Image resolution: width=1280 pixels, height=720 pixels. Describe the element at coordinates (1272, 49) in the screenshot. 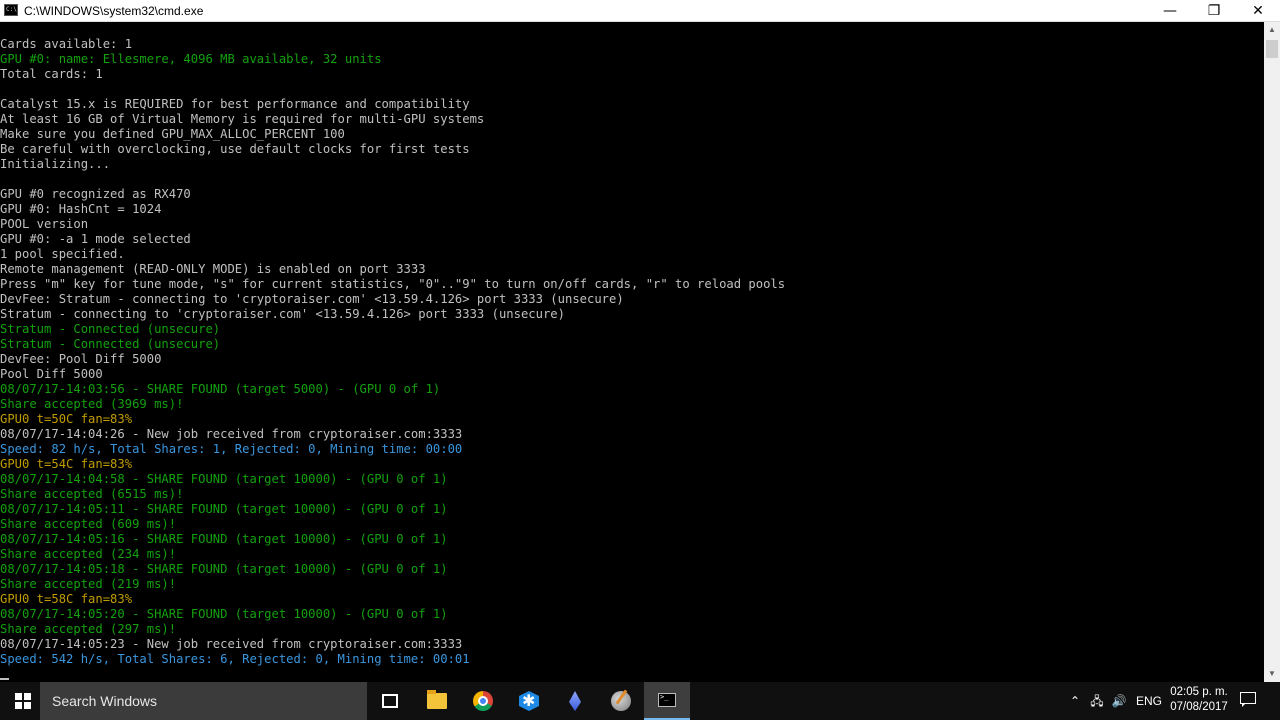

I see `scroll-thumb` at that location.